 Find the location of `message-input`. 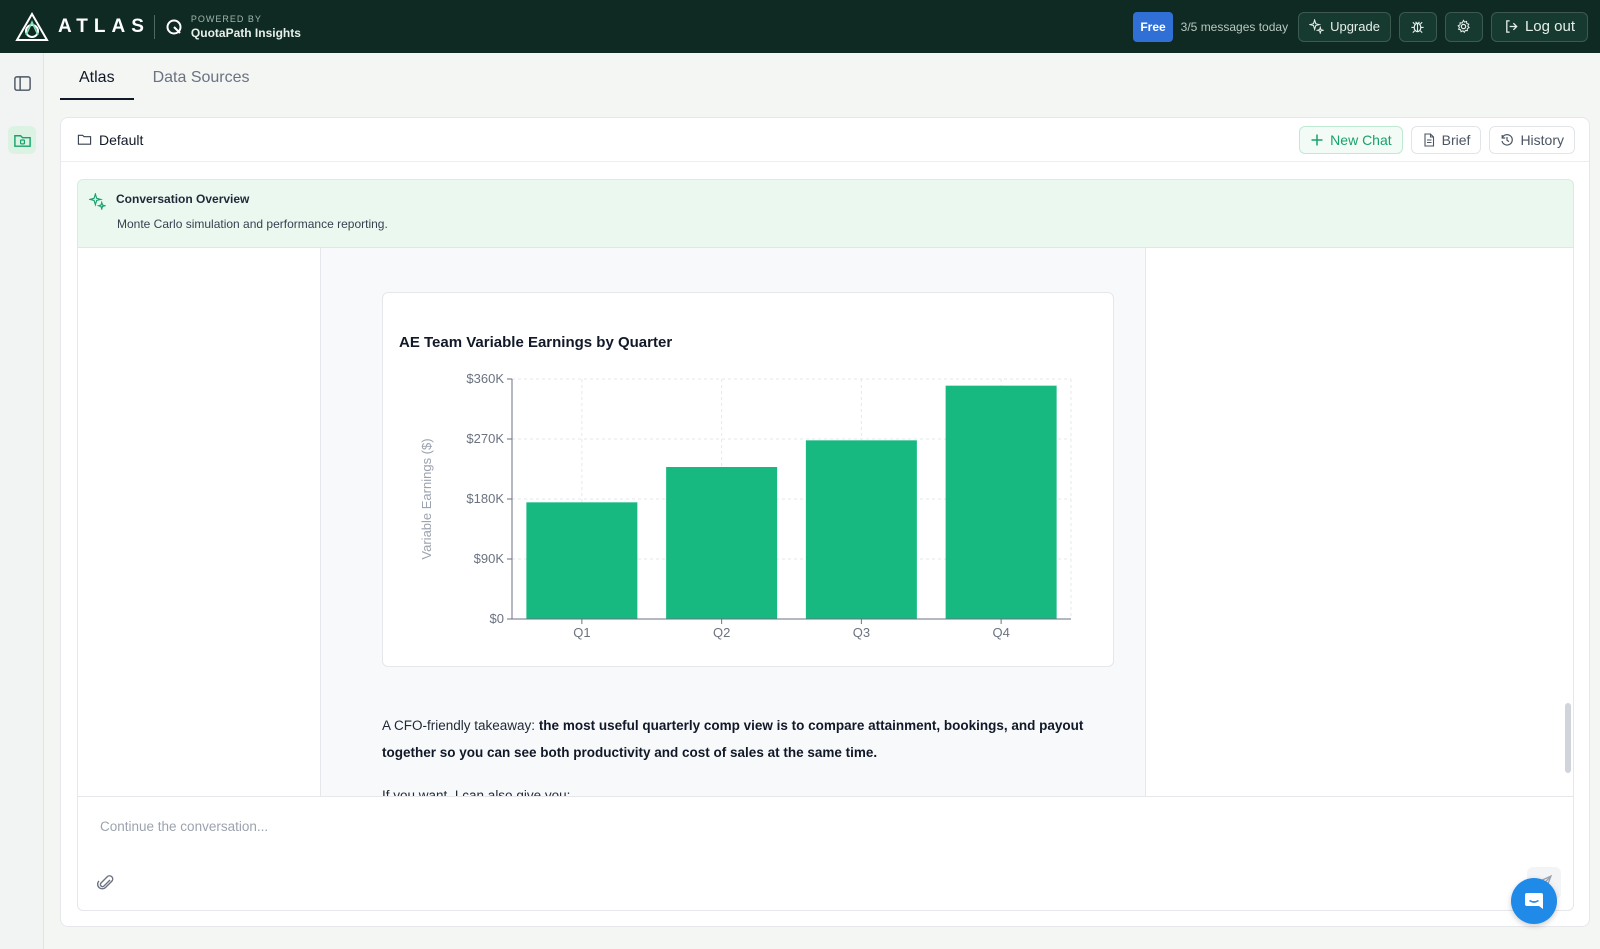

message-input is located at coordinates (700, 826).